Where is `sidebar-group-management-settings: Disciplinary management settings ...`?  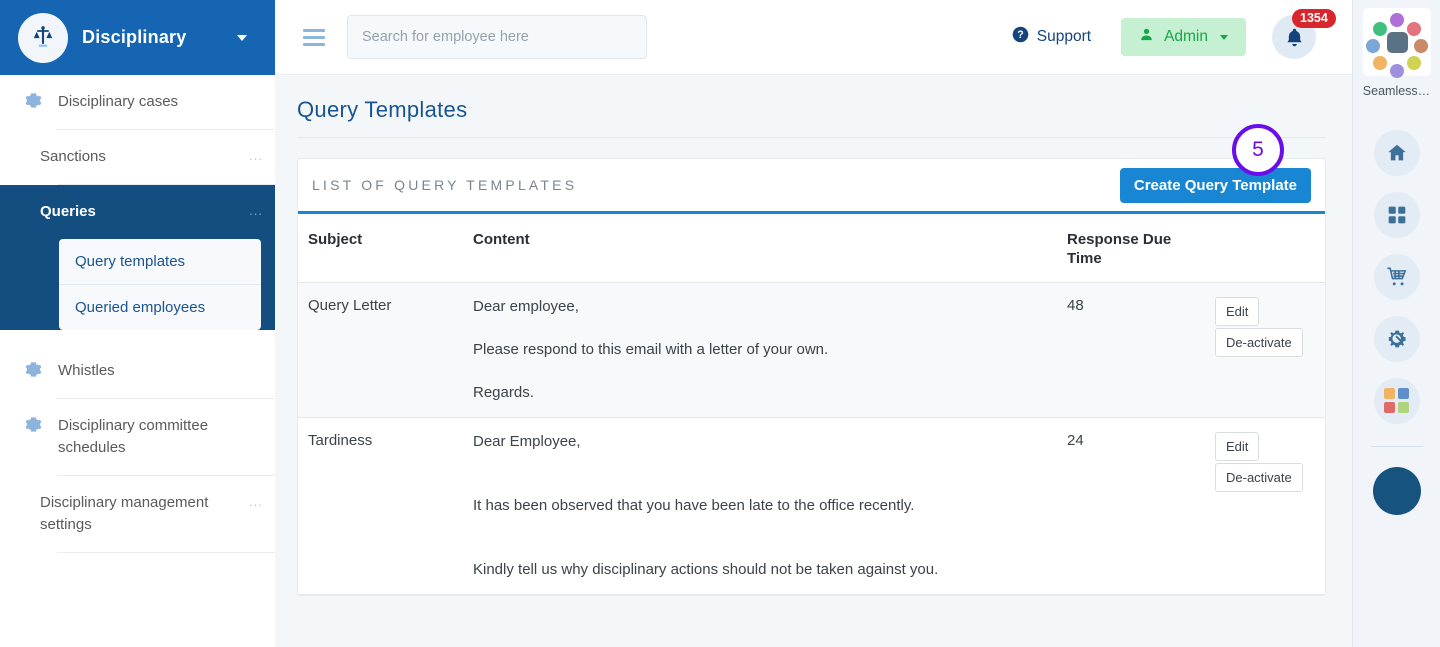 sidebar-group-management-settings: Disciplinary management settings ... is located at coordinates (137, 514).